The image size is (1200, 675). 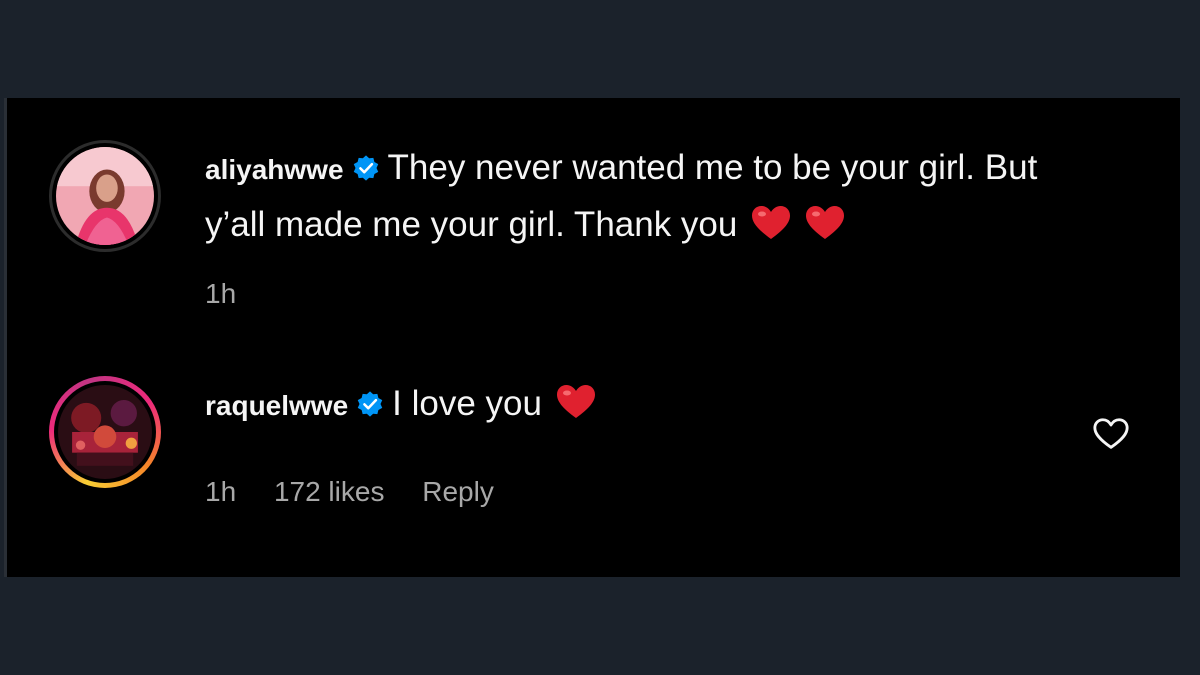 I want to click on comment-meta: 1h 172 likes Reply, so click(x=364, y=492).